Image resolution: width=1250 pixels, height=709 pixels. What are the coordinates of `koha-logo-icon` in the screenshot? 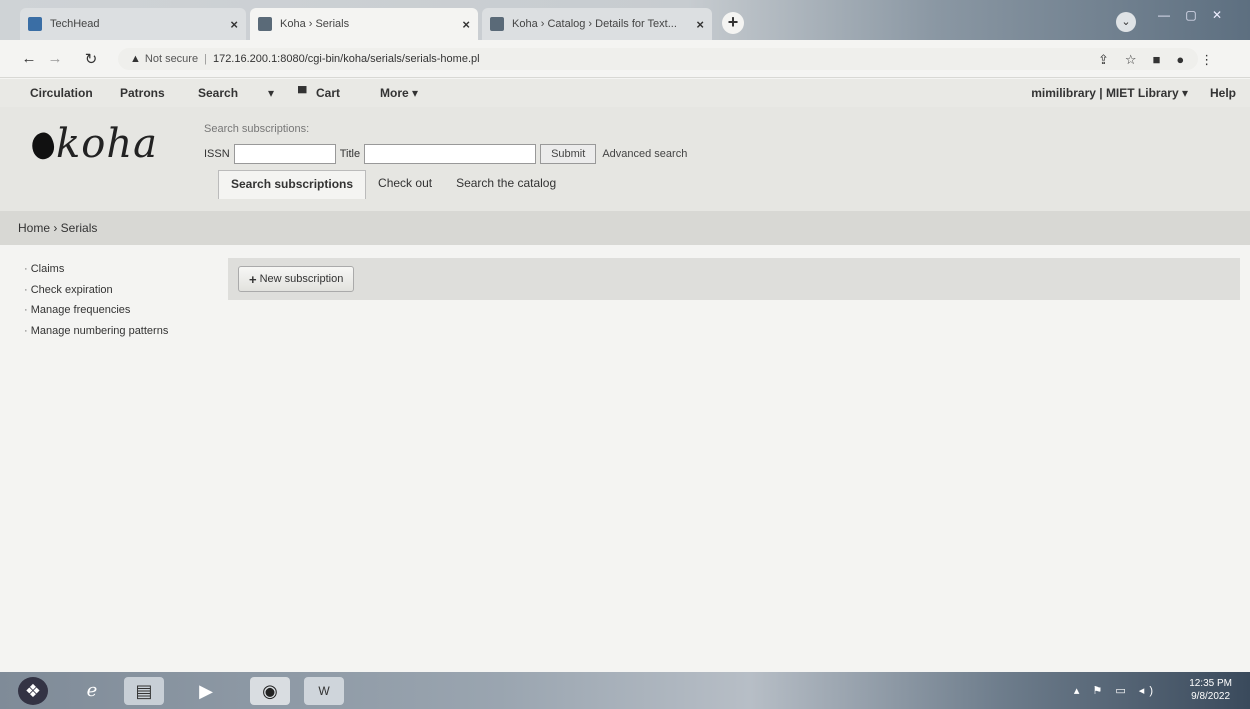 It's located at (43, 146).